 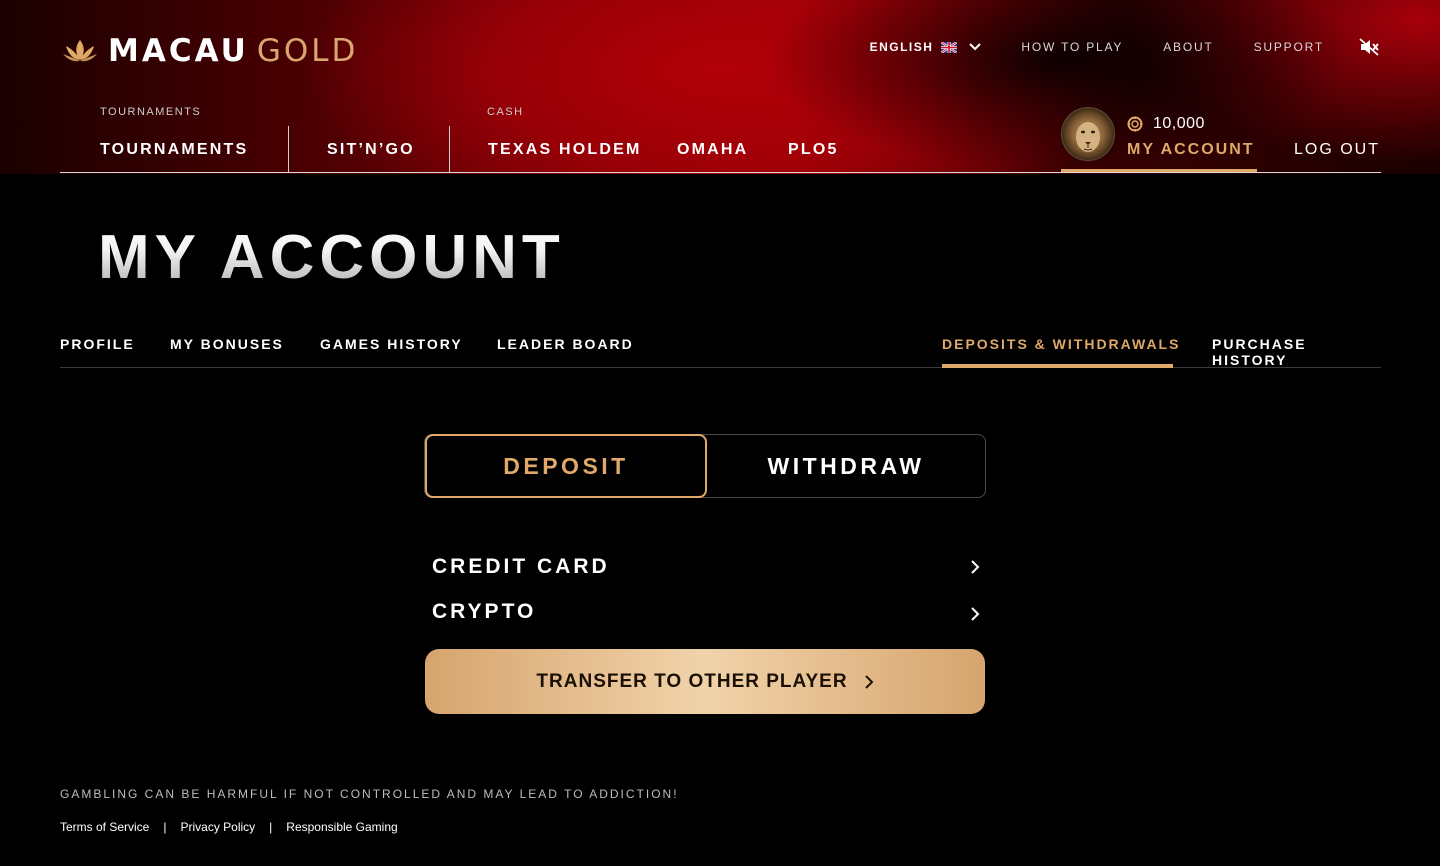 I want to click on speaker-muted-icon, so click(x=1369, y=47).